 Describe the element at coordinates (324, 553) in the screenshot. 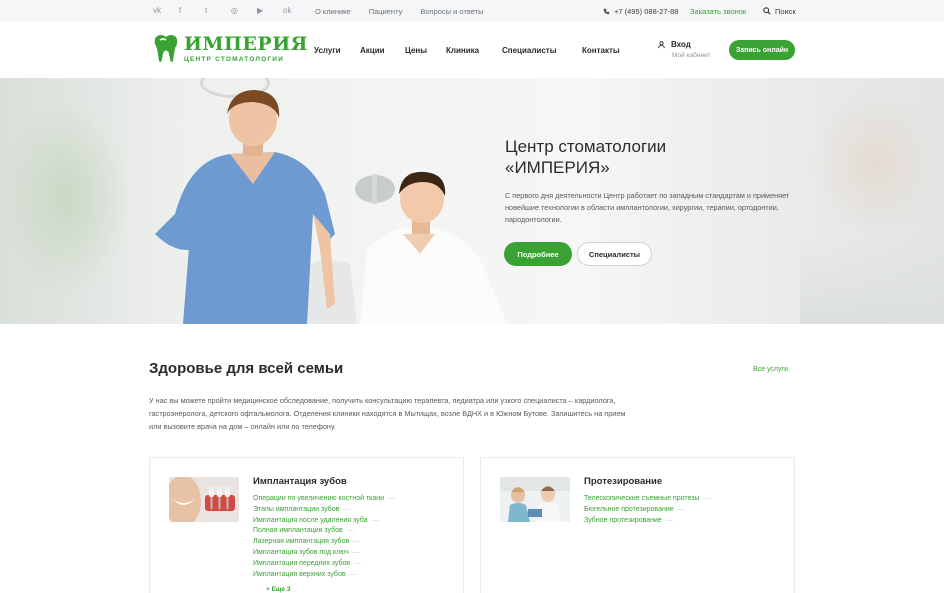

I see `card-link: Имплантация зубов под ключ —` at that location.